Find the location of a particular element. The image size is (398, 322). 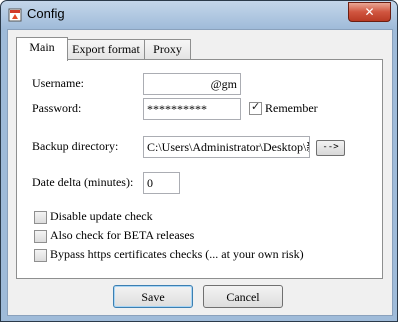

window-title: Config is located at coordinates (46, 13).